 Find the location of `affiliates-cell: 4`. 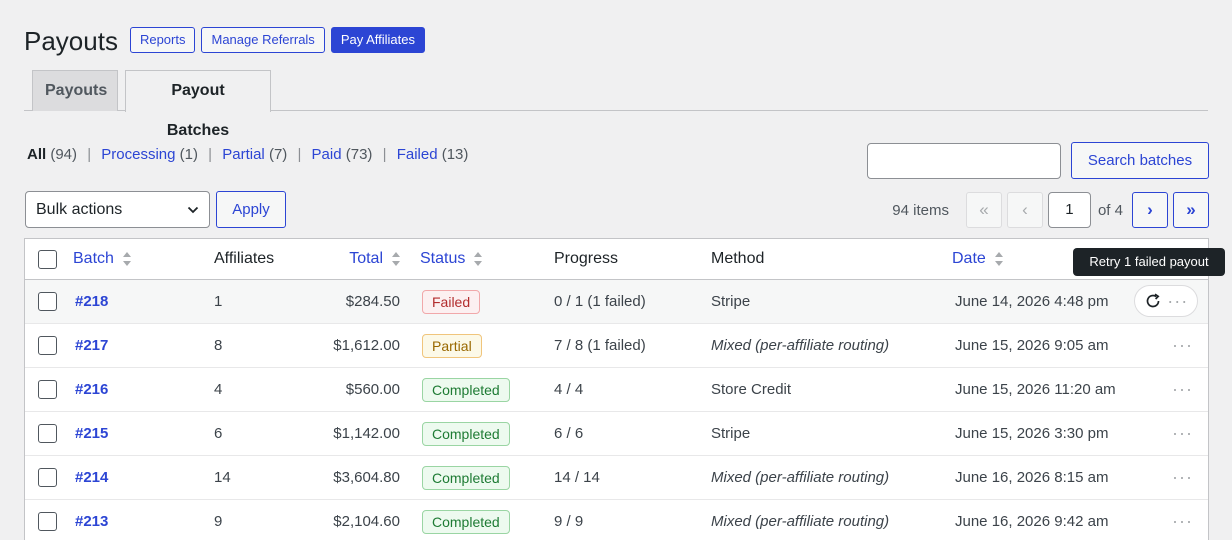

affiliates-cell: 4 is located at coordinates (218, 389).